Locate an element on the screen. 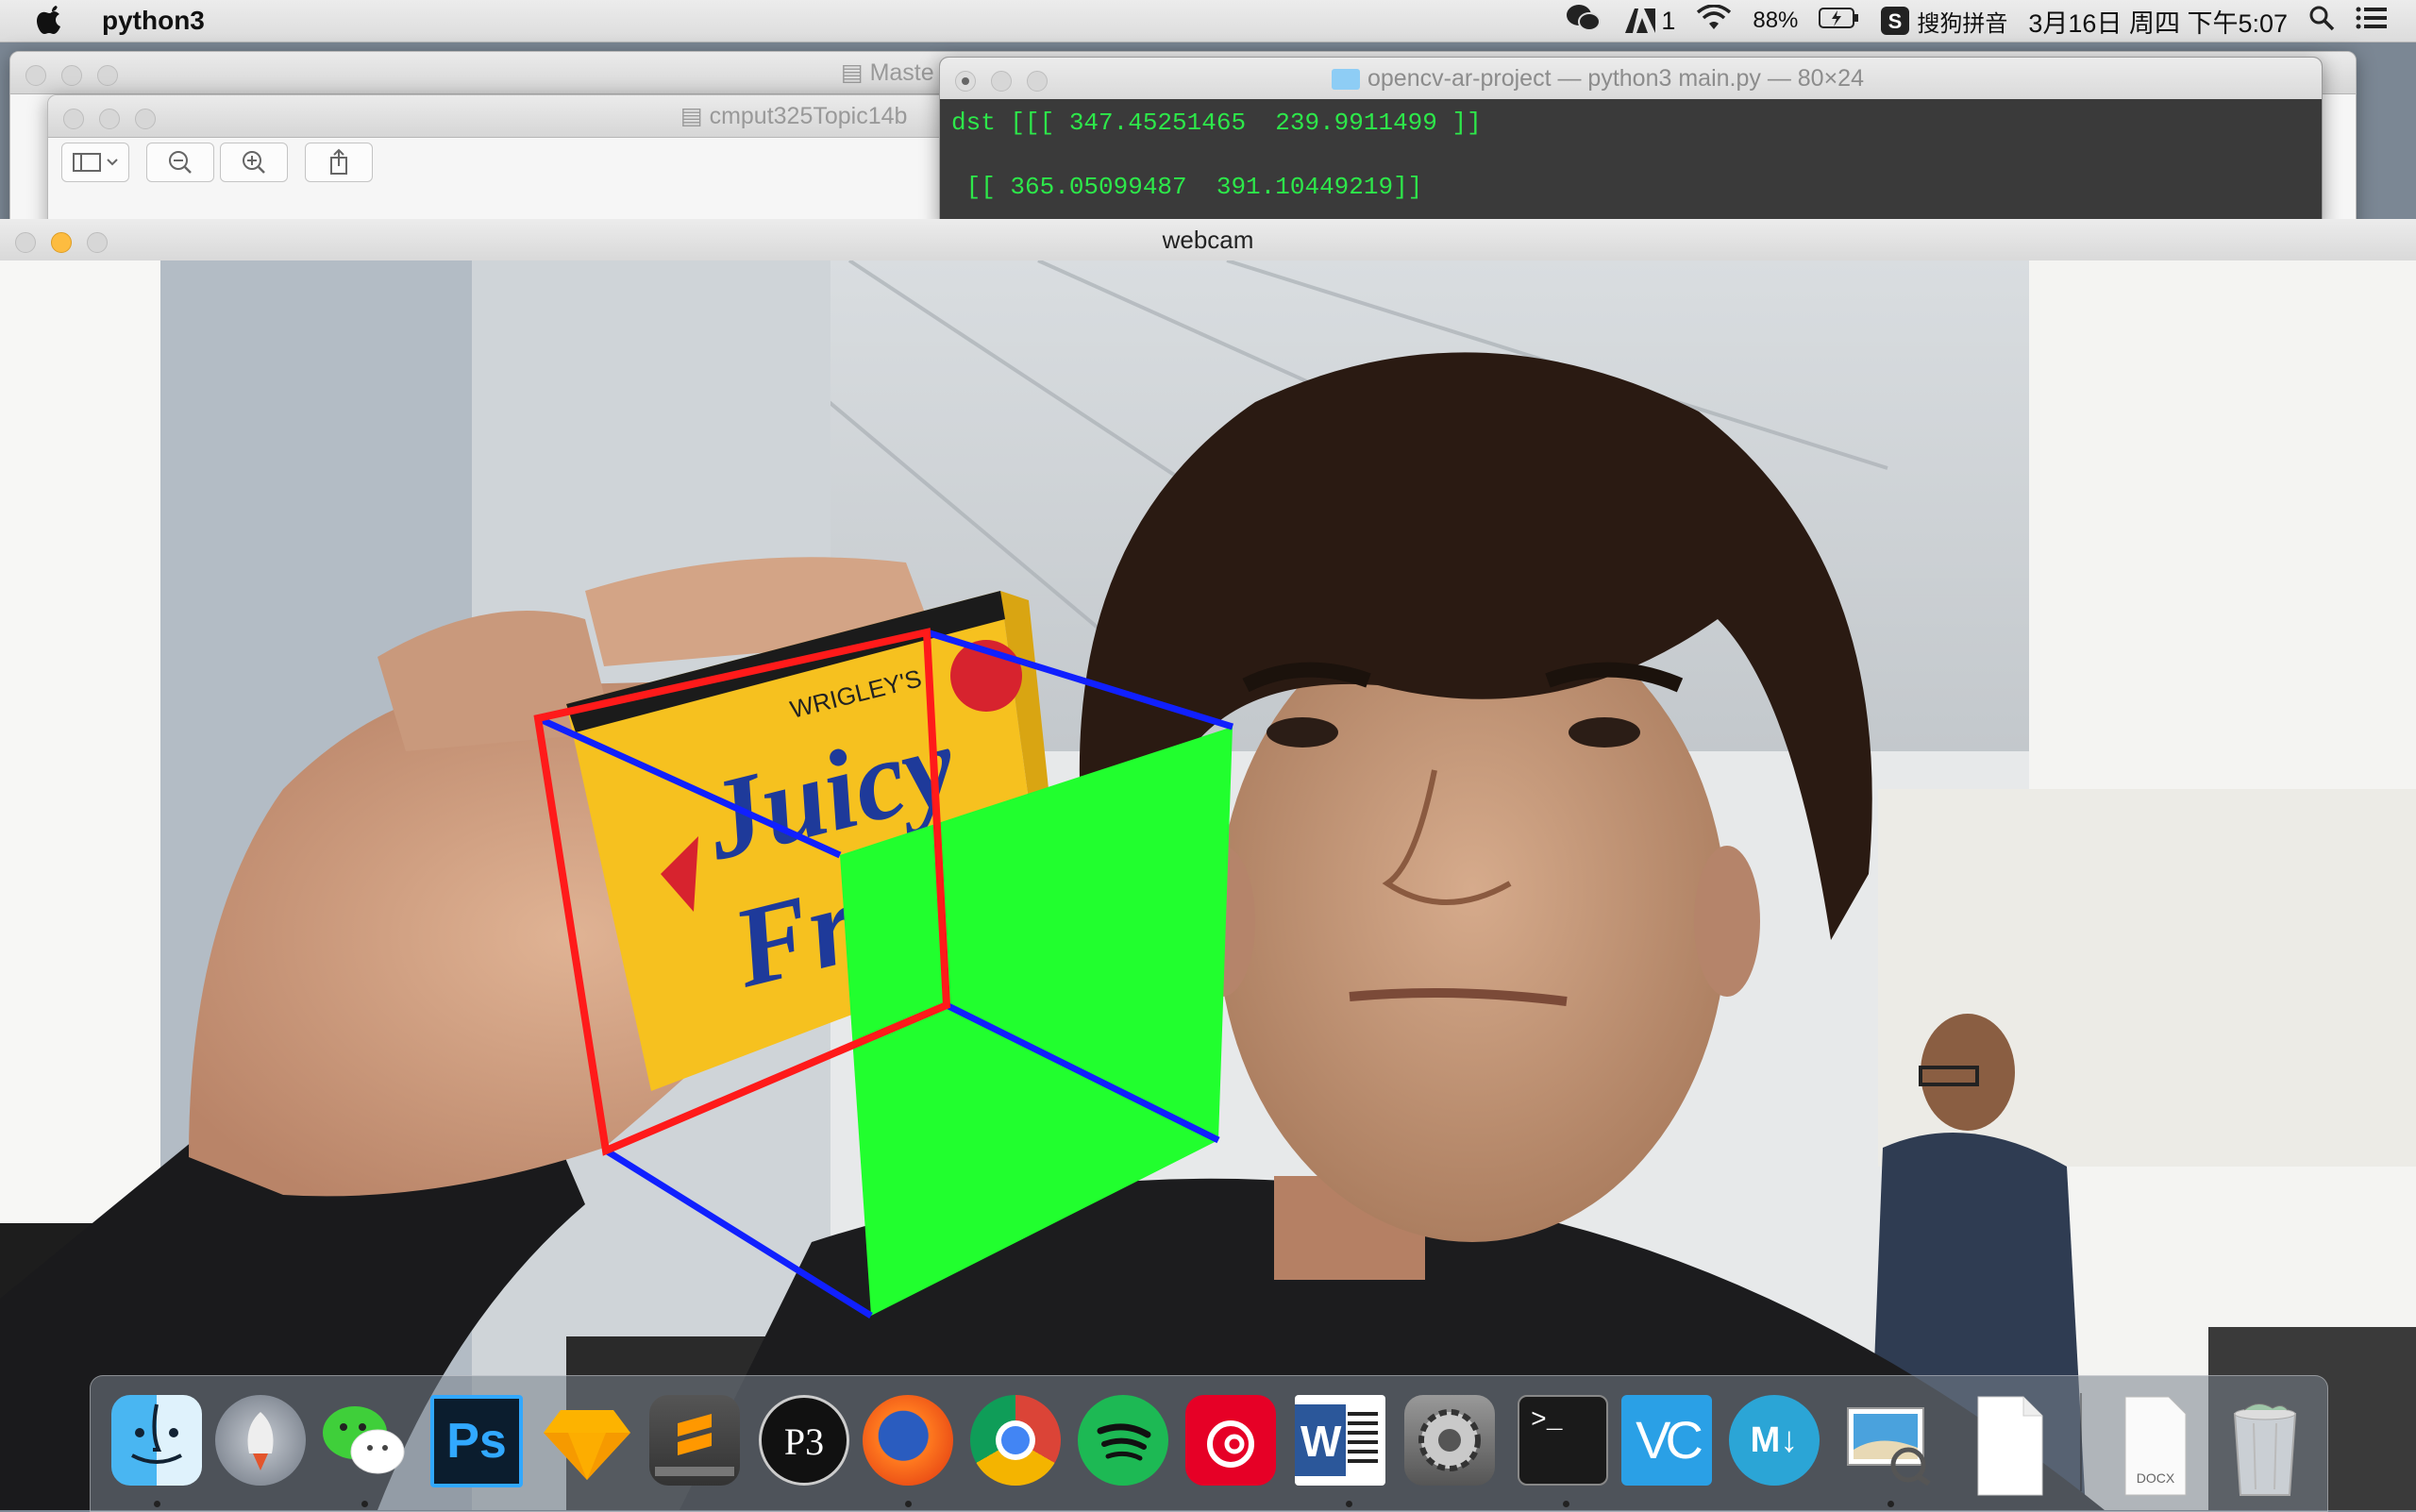  macdown-icon: M↓ is located at coordinates (1775, 1440).